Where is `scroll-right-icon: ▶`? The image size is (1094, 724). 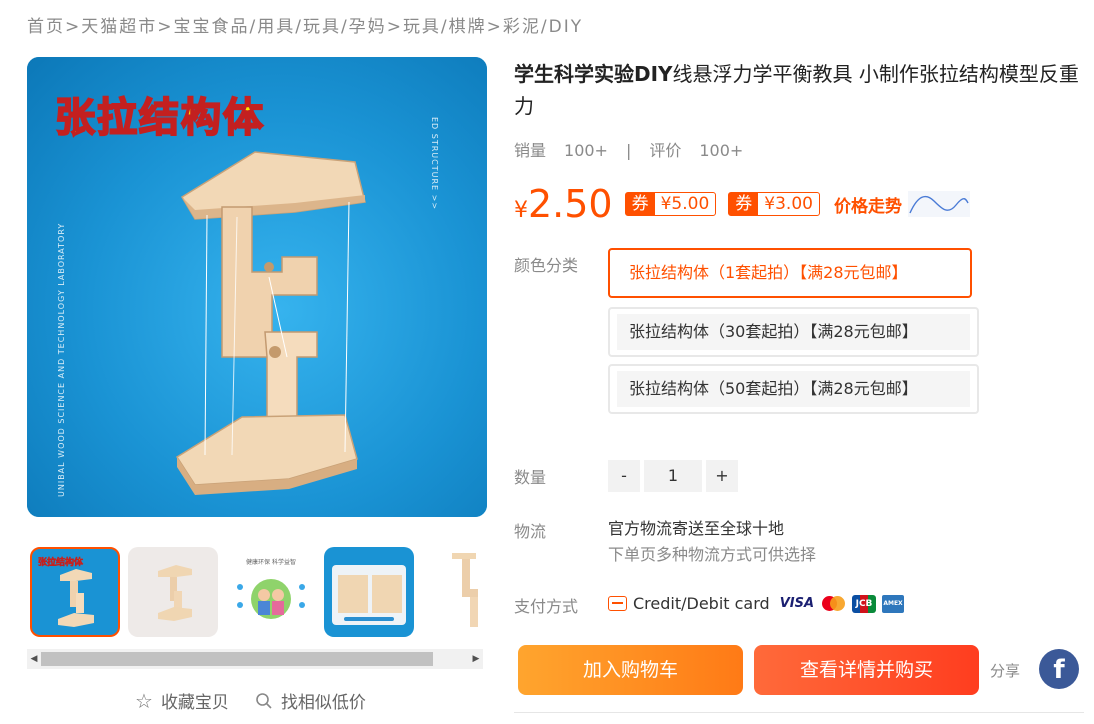
scroll-right-icon: ▶ is located at coordinates (476, 659).